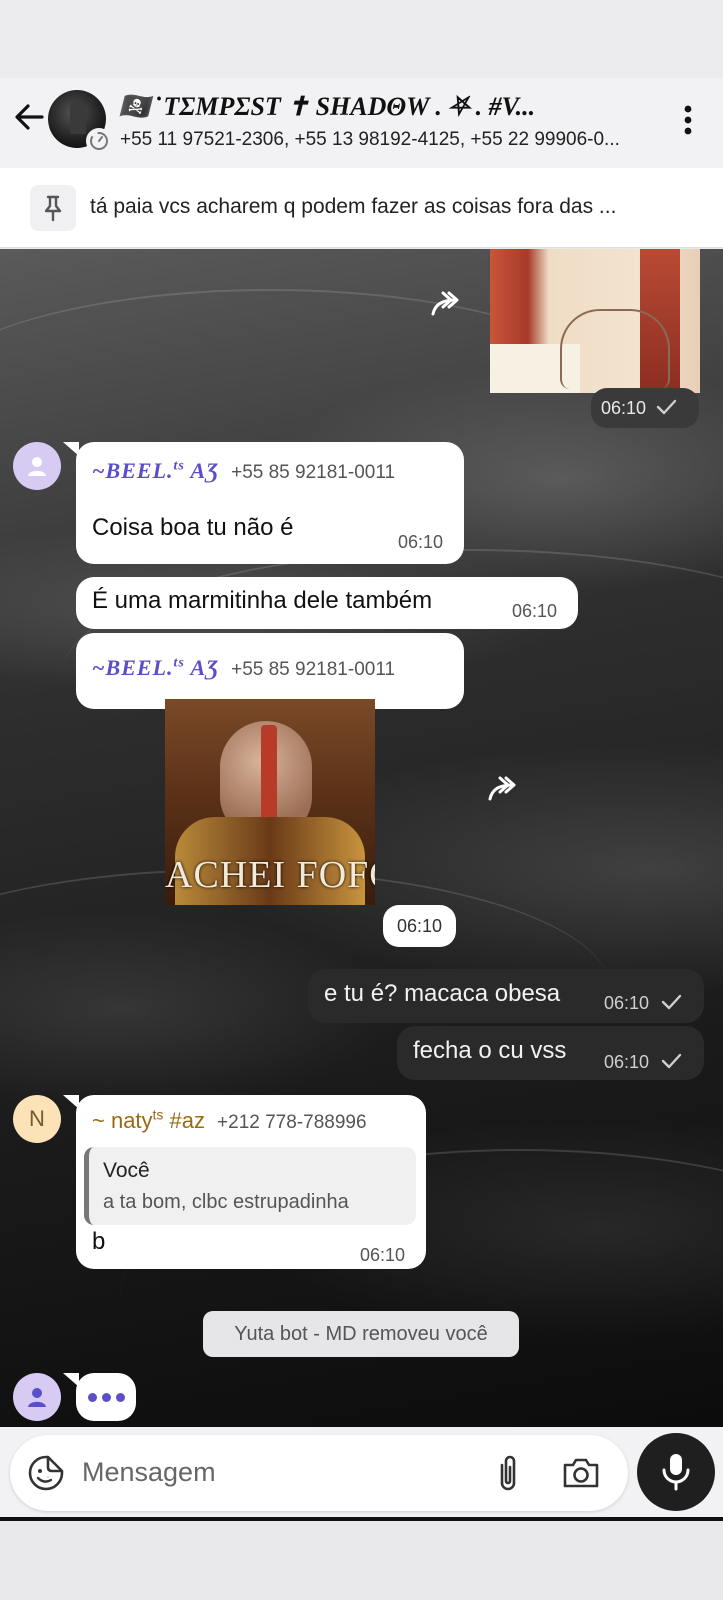  What do you see at coordinates (99, 1241) in the screenshot?
I see `message-text: b` at bounding box center [99, 1241].